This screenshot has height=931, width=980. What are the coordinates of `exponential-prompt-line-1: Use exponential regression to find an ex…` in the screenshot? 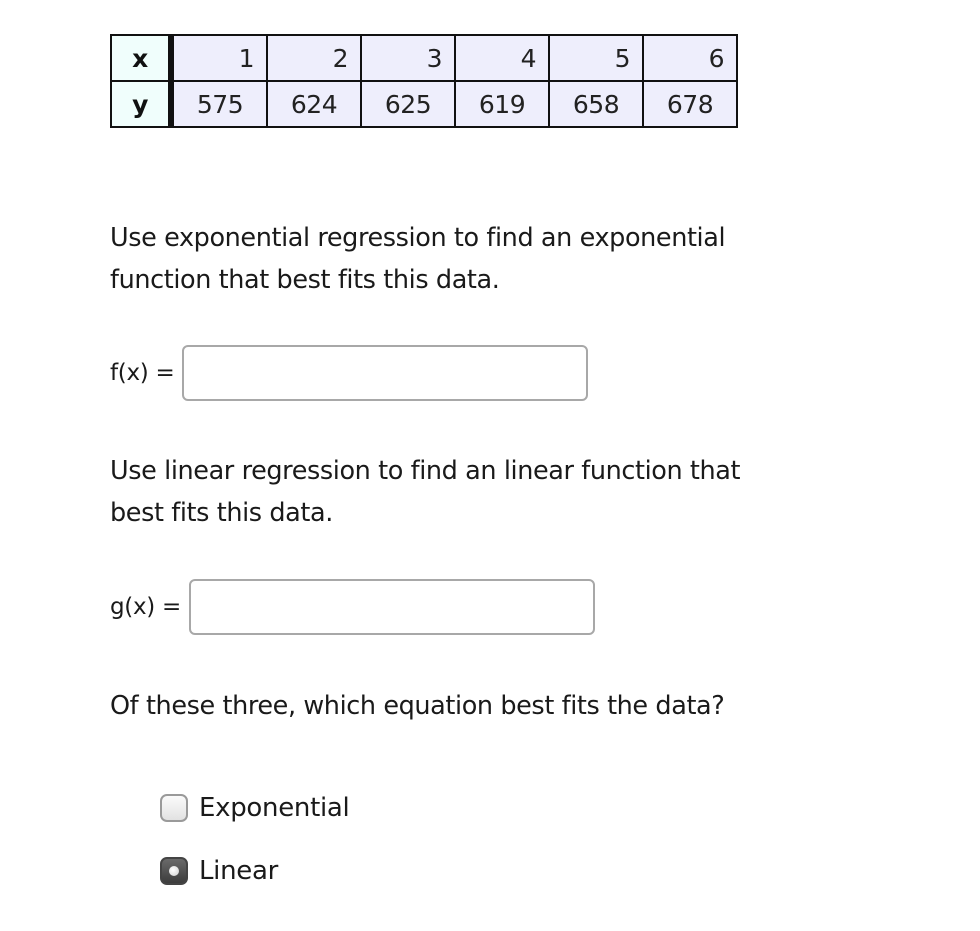 It's located at (418, 238).